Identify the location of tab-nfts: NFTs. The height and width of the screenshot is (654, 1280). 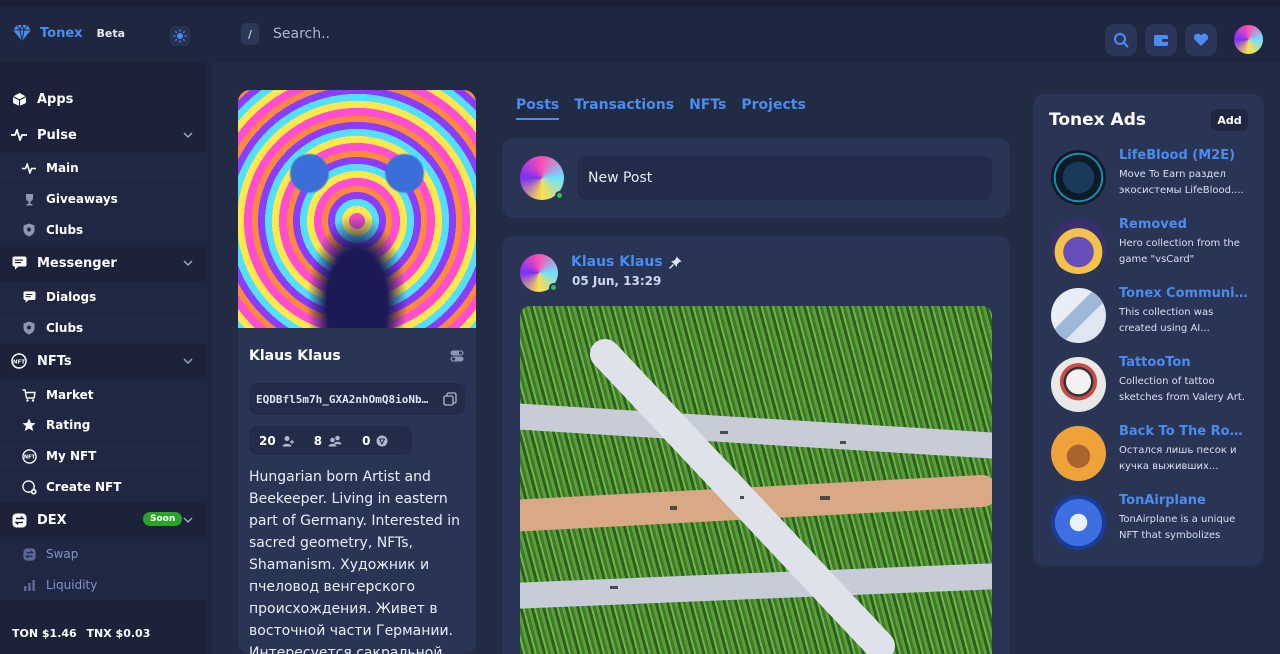
(707, 108).